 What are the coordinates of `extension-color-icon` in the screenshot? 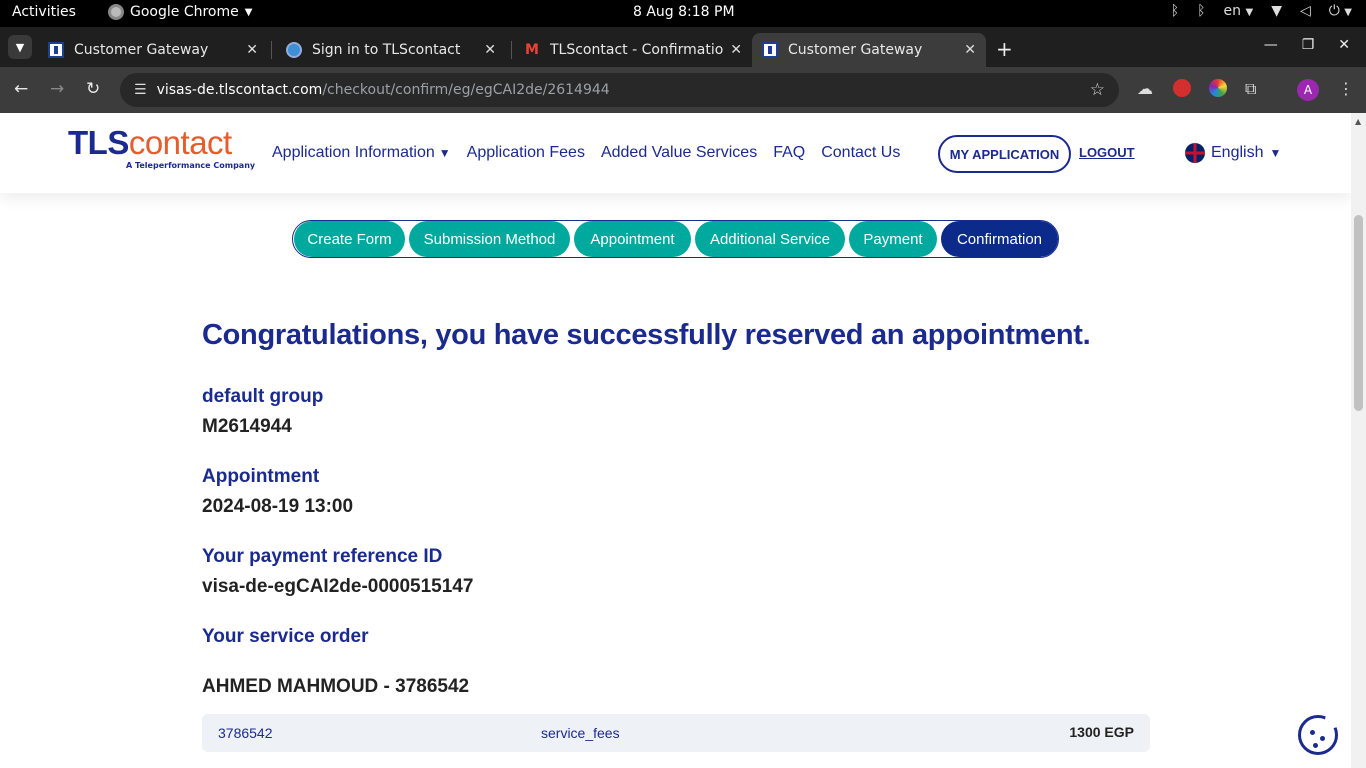 It's located at (1218, 88).